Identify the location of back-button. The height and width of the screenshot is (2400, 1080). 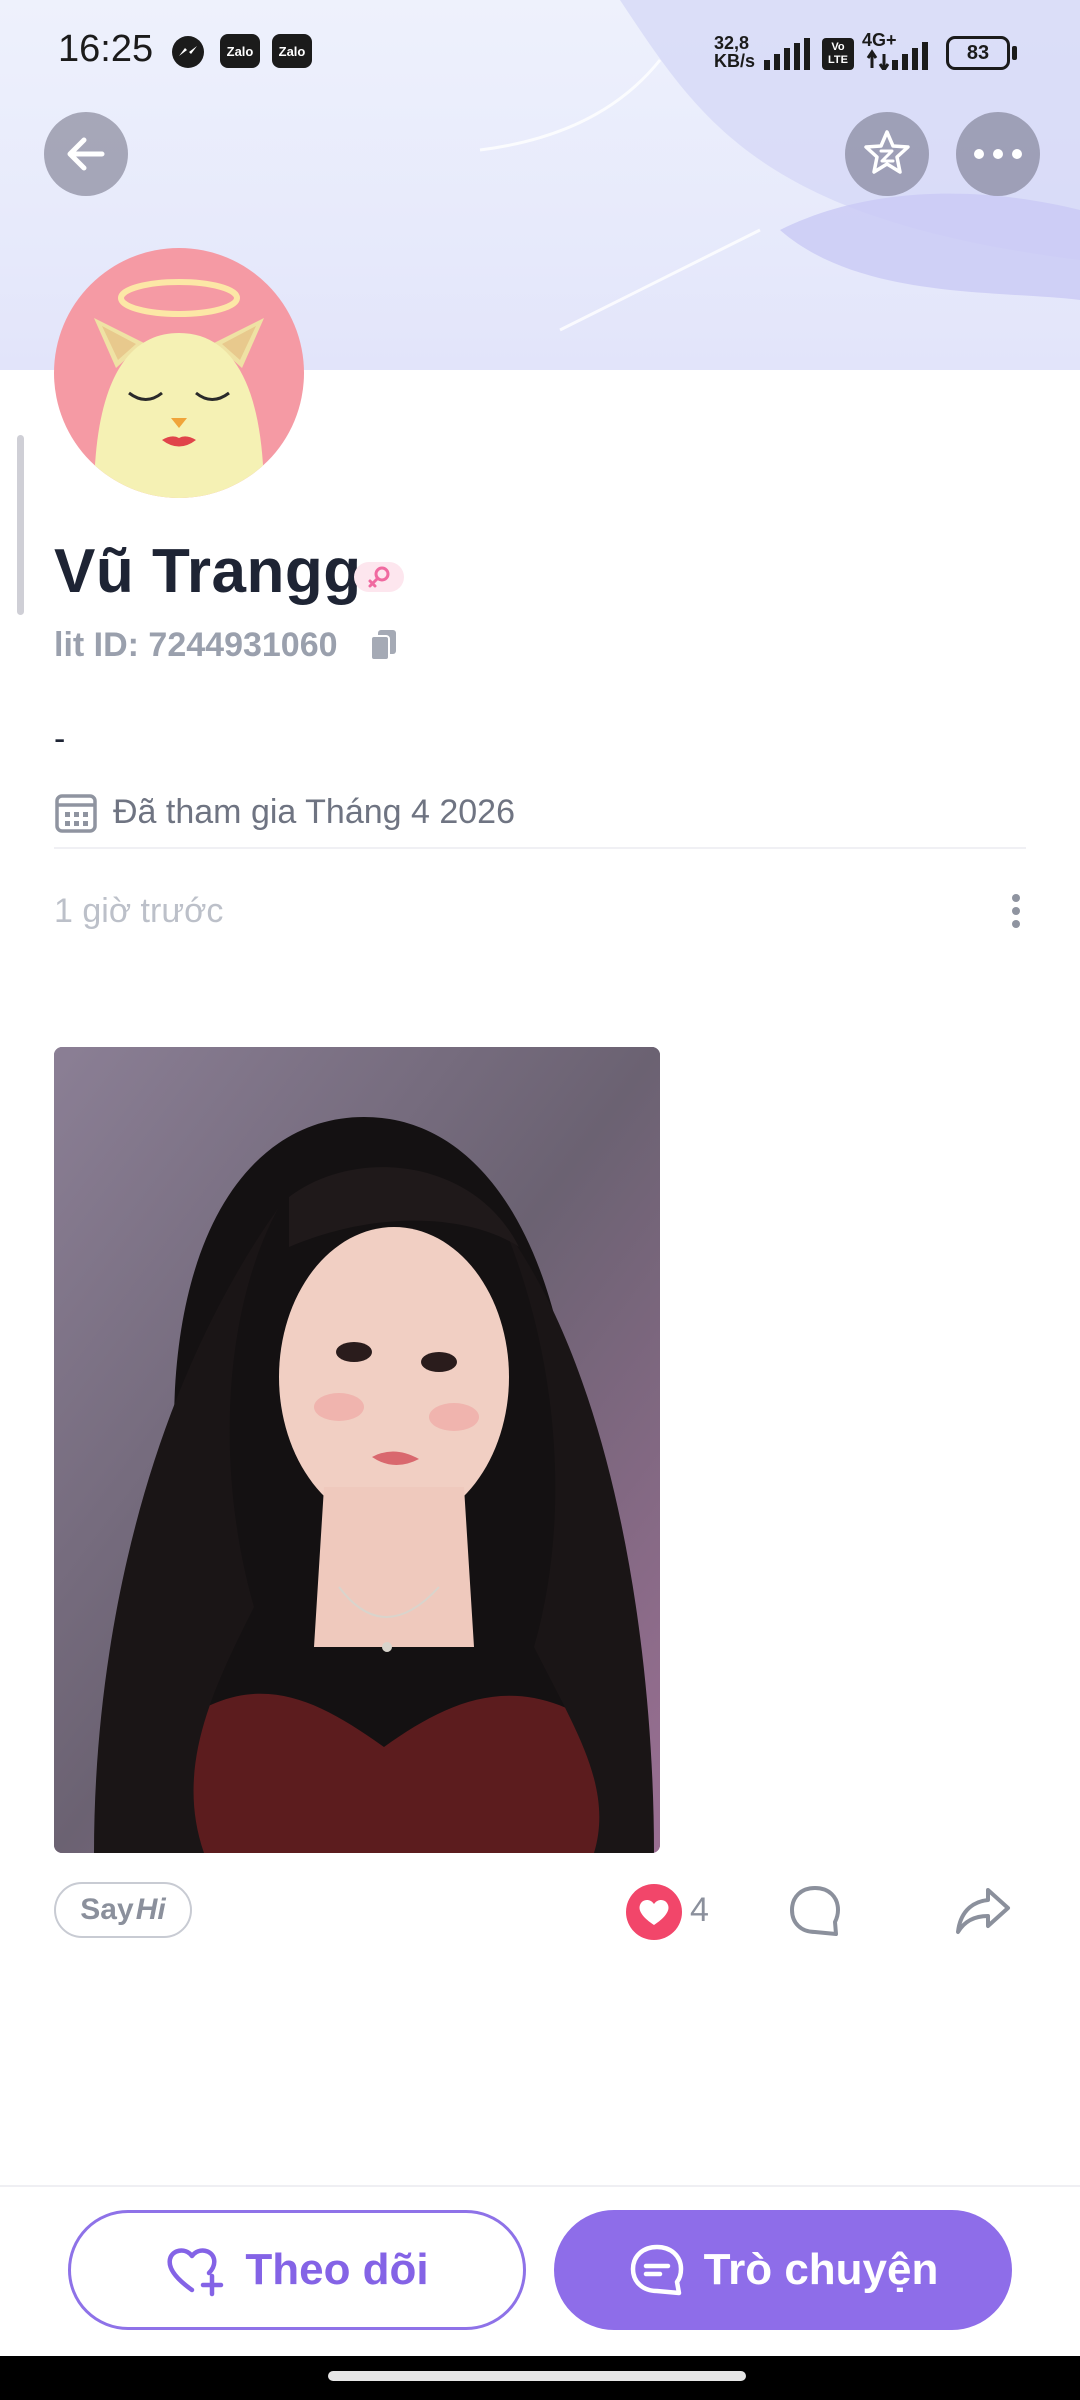
(86, 154).